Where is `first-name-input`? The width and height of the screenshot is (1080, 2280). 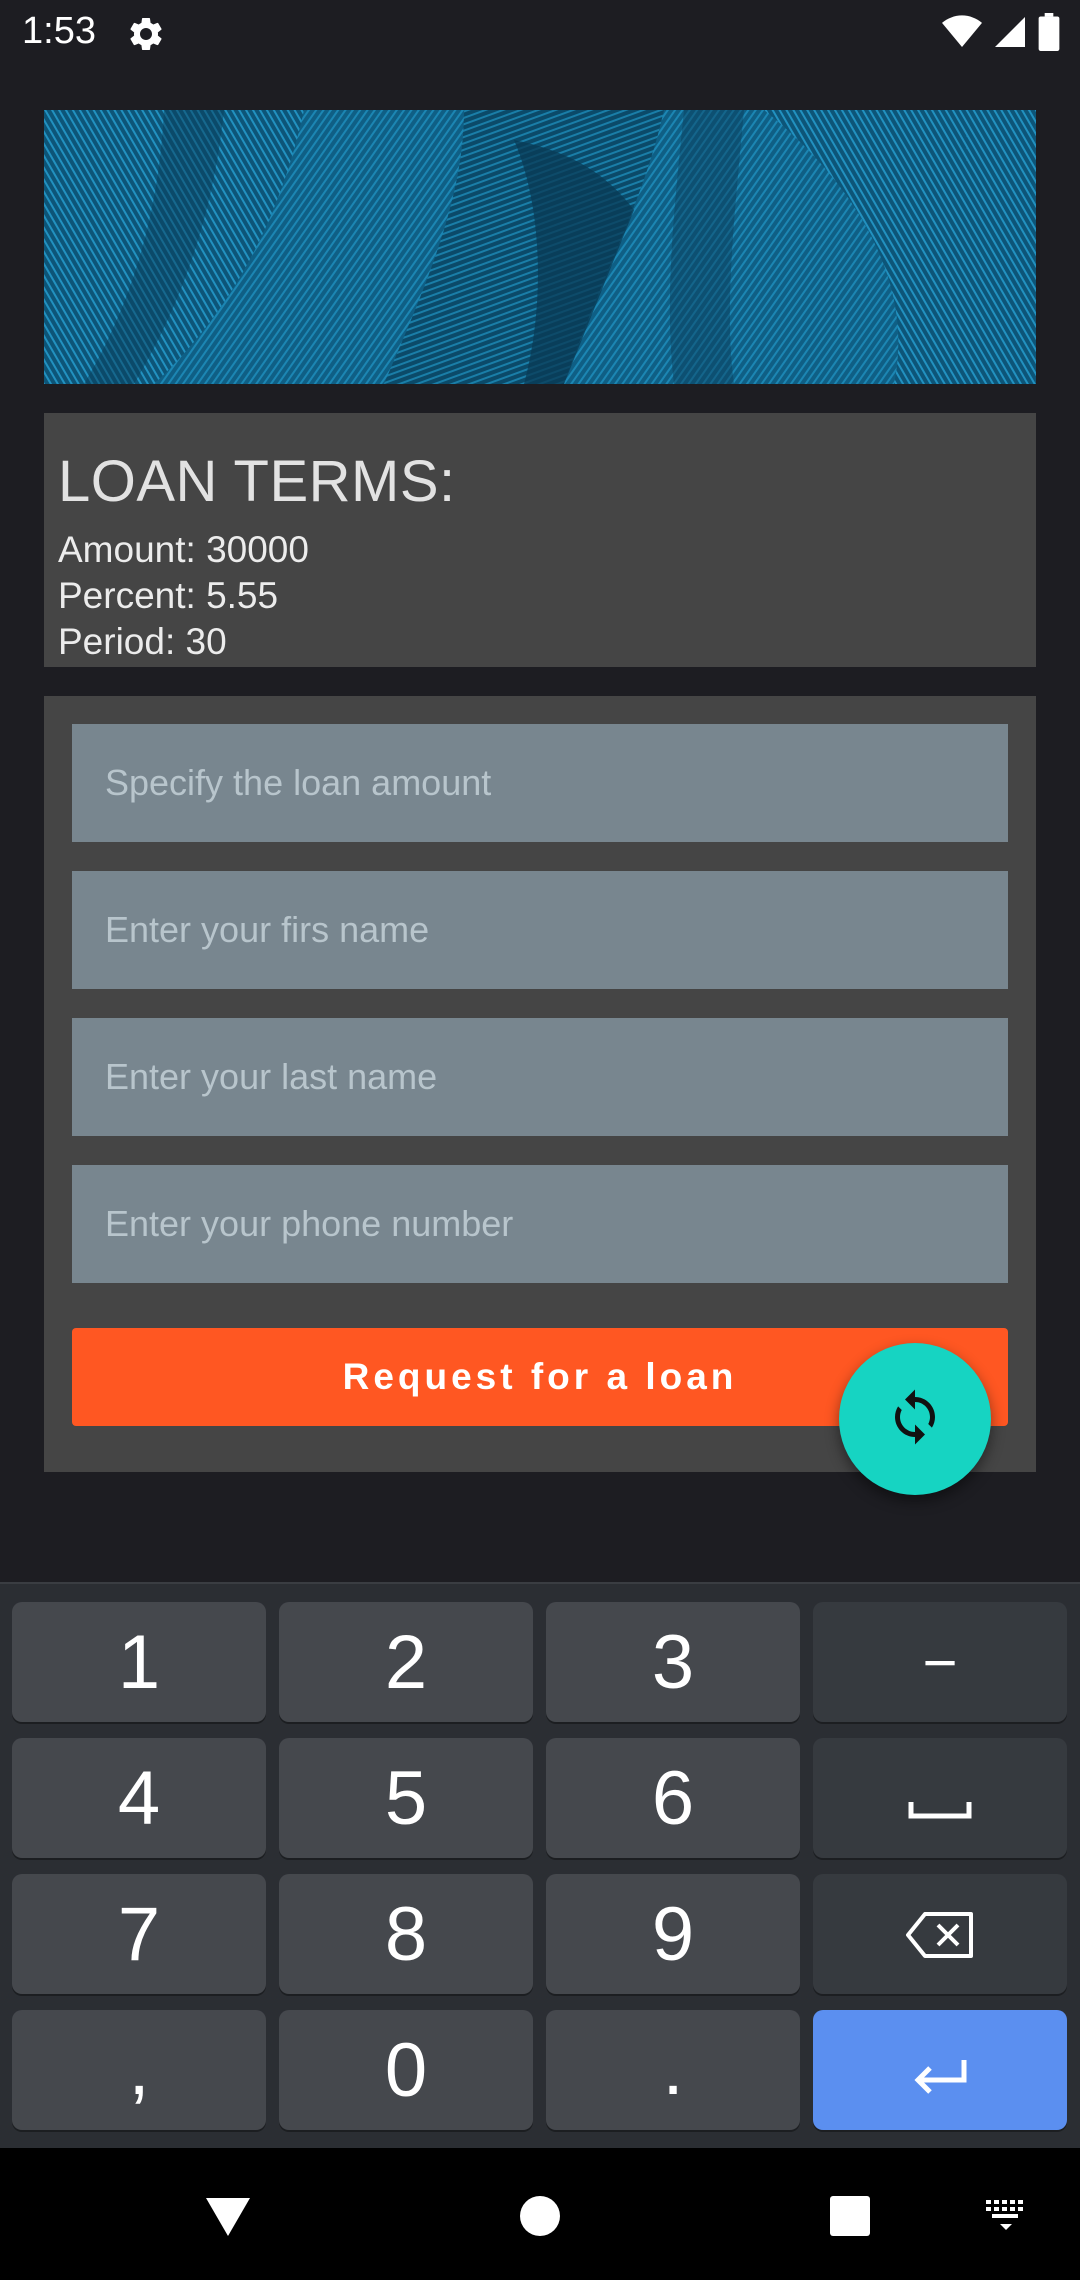 first-name-input is located at coordinates (556, 930).